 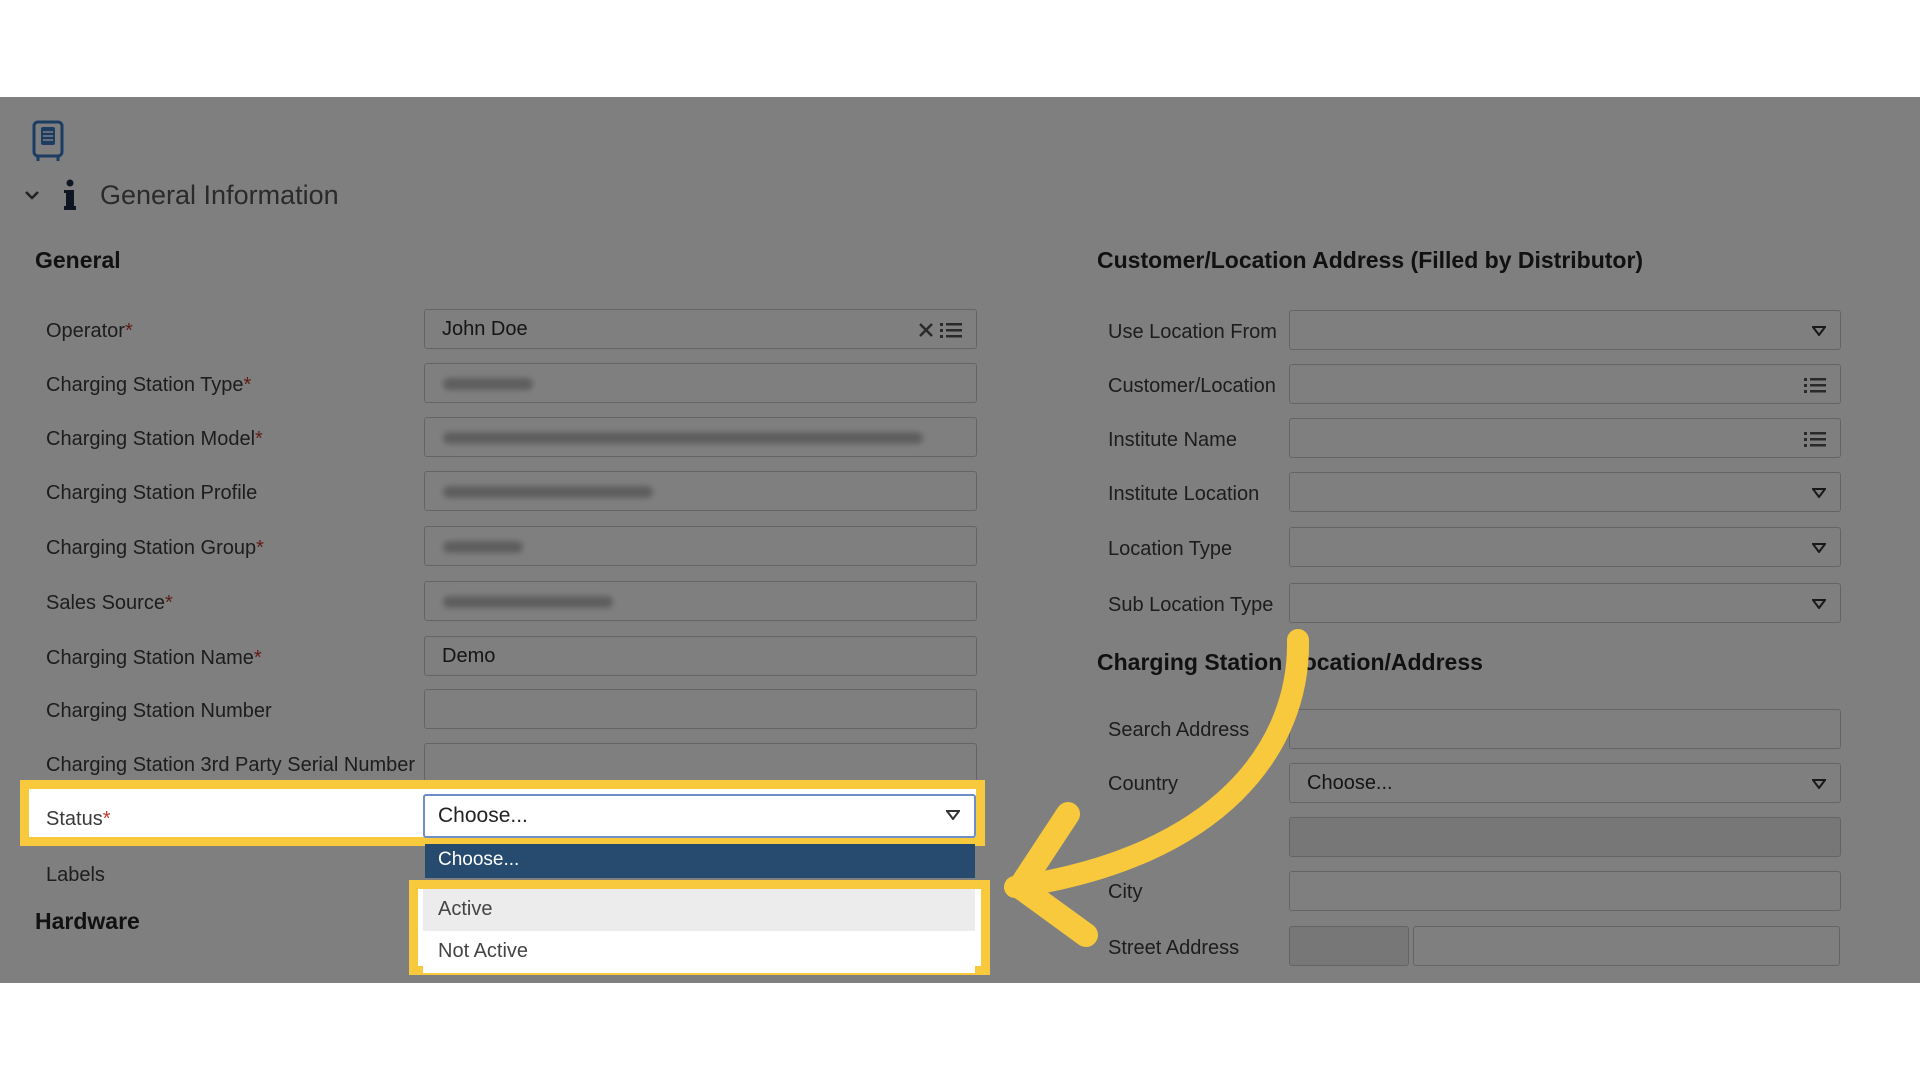 What do you see at coordinates (78, 819) in the screenshot?
I see `status-label: Status*` at bounding box center [78, 819].